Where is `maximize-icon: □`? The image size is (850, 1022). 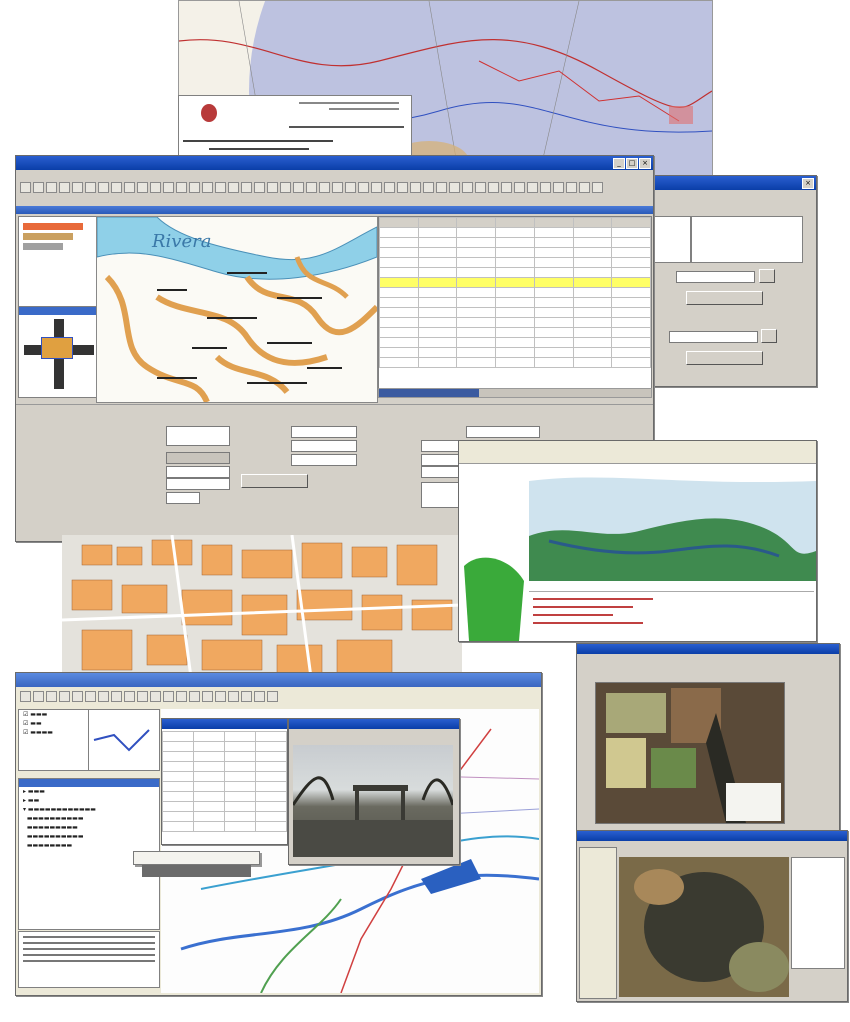 maximize-icon: □ is located at coordinates (632, 163).